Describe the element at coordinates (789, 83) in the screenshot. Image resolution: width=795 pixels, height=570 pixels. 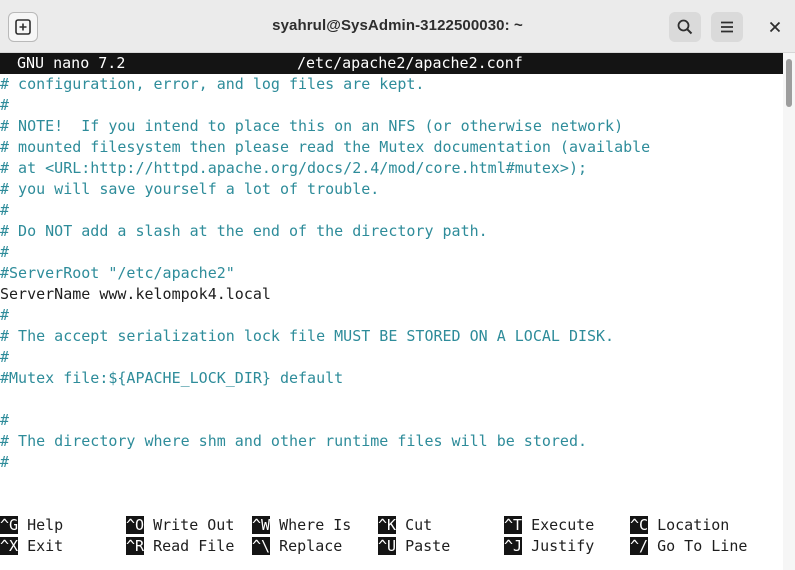
I see `scrollbar-thumb` at that location.